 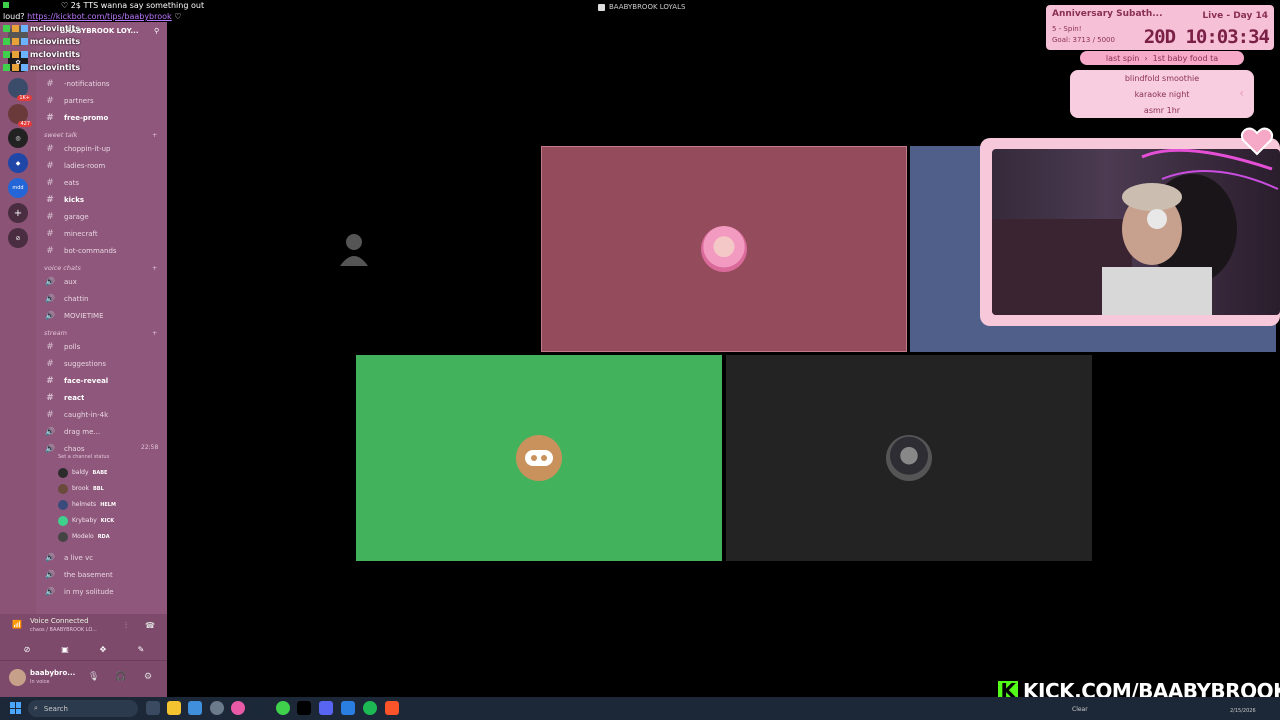 What do you see at coordinates (81, 488) in the screenshot?
I see `voice-user: brook BBL` at bounding box center [81, 488].